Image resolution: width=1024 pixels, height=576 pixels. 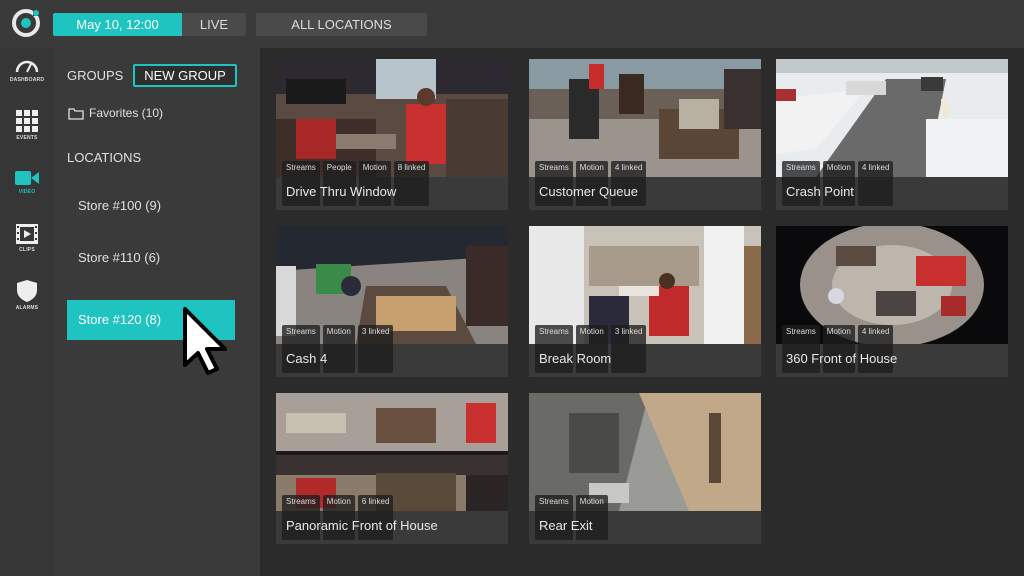 I want to click on camera-card-crash-point: Streams Motion 4 linked Crash Point, so click(x=892, y=134).